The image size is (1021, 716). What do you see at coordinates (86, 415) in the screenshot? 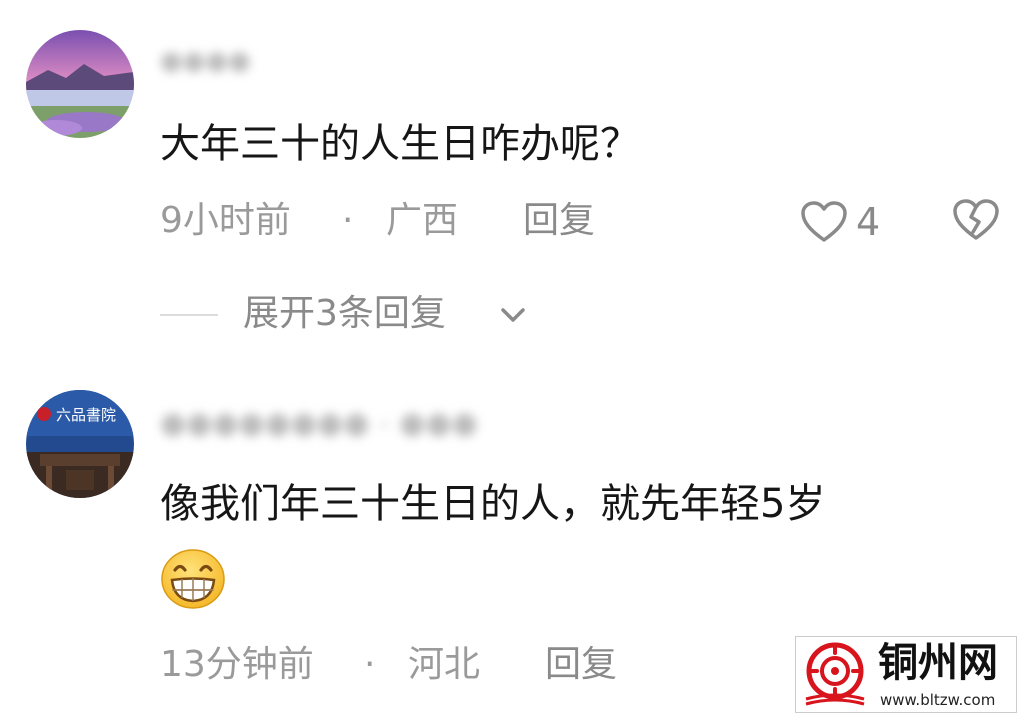
I see `avatar-caption: 六品書院` at bounding box center [86, 415].